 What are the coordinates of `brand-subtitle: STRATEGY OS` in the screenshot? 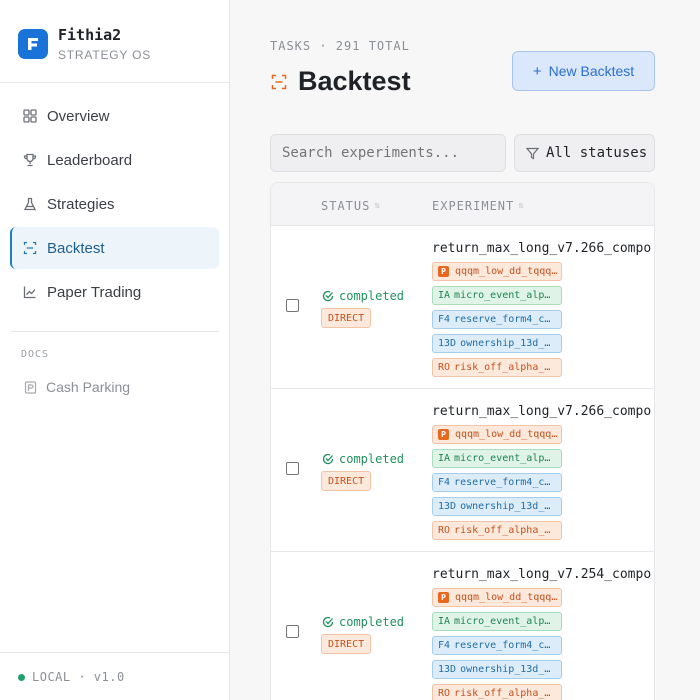 It's located at (105, 55).